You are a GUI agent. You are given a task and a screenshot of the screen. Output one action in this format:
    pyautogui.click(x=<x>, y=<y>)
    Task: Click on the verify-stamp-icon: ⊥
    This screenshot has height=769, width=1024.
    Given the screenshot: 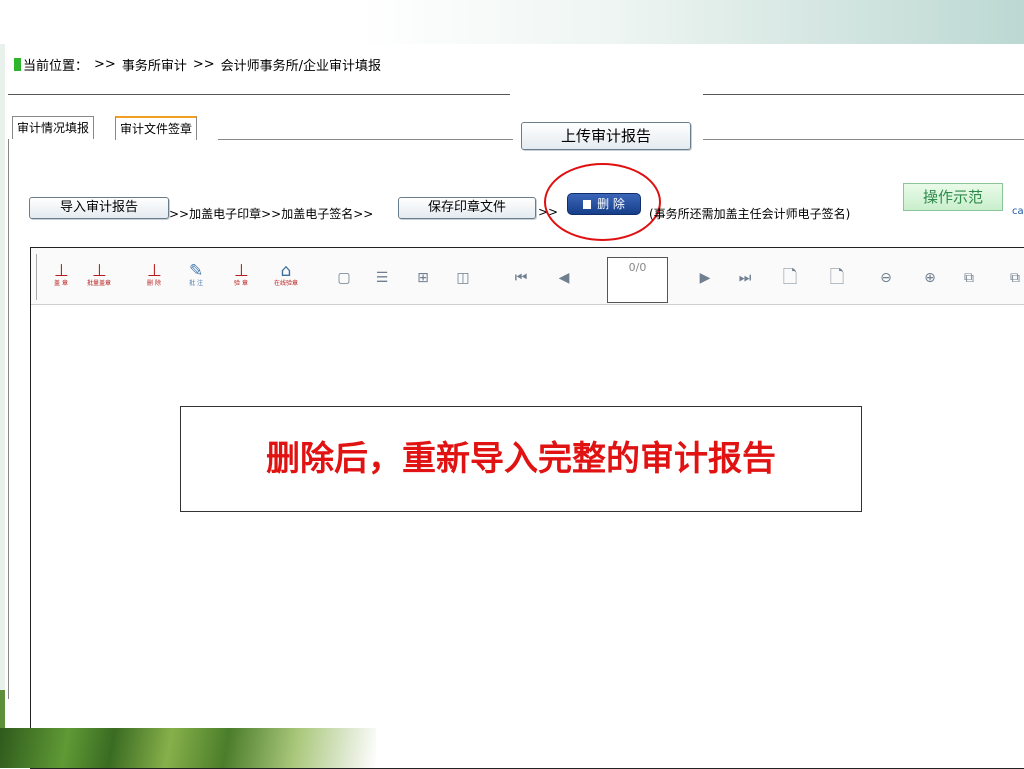 What is the action you would take?
    pyautogui.click(x=241, y=271)
    